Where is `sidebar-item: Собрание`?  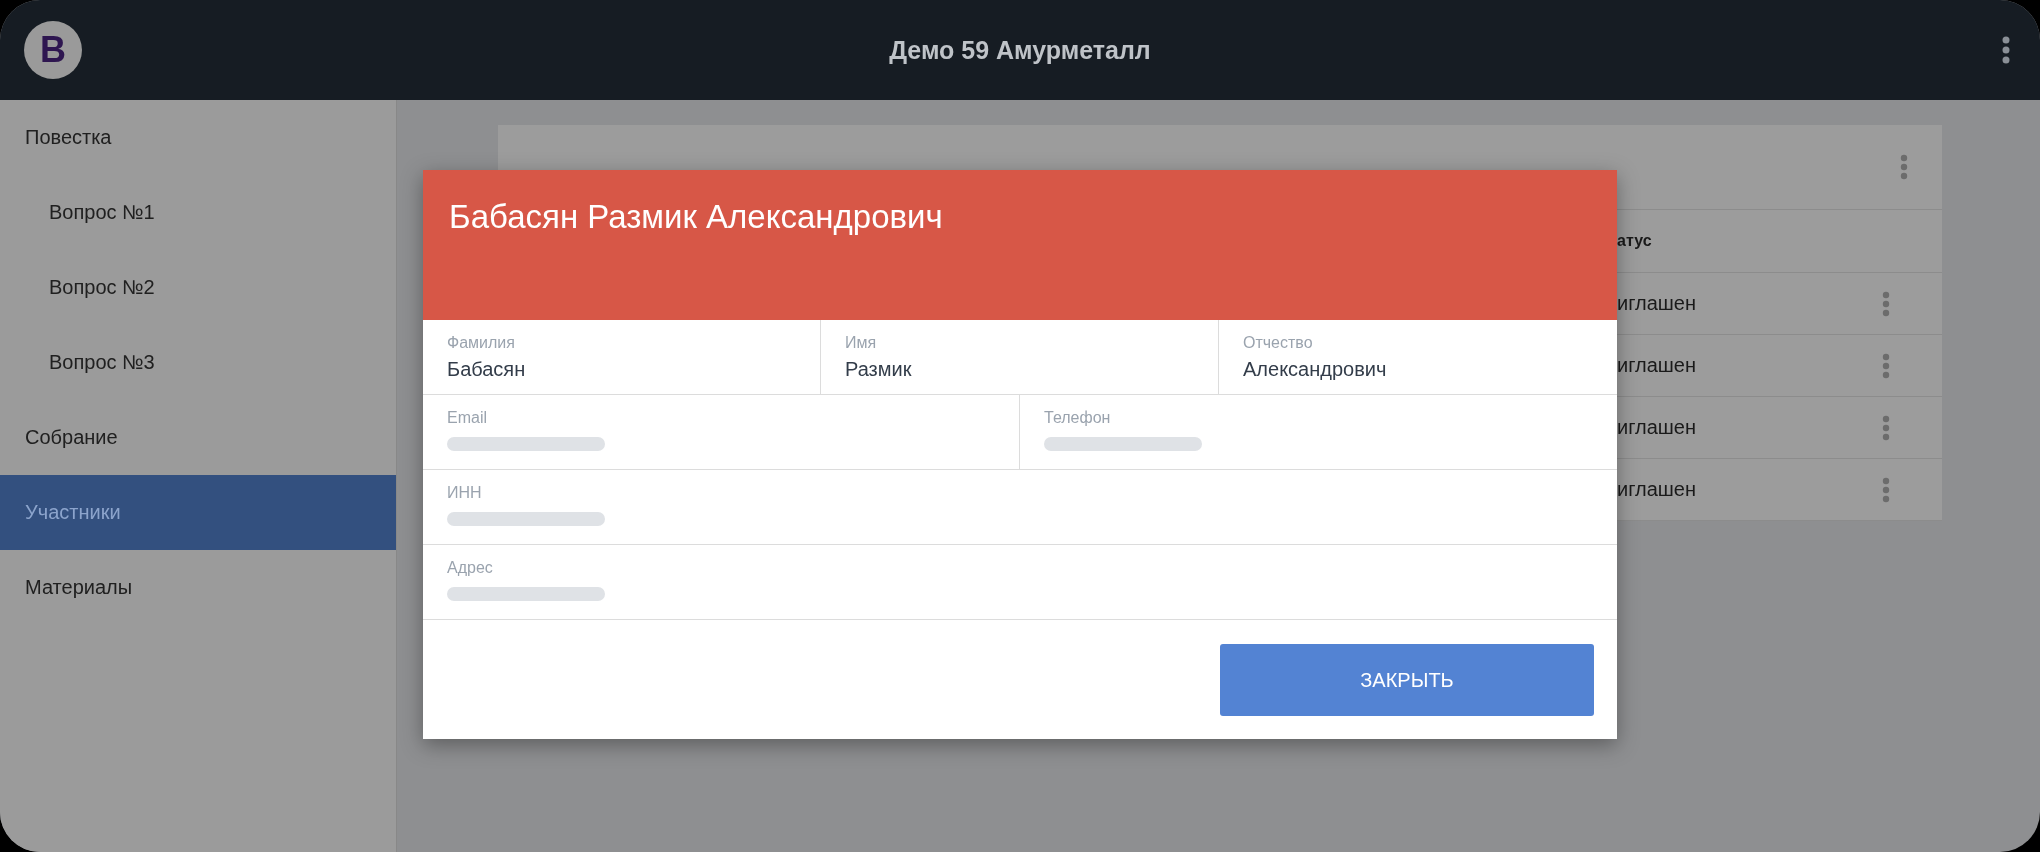 sidebar-item: Собрание is located at coordinates (198, 437).